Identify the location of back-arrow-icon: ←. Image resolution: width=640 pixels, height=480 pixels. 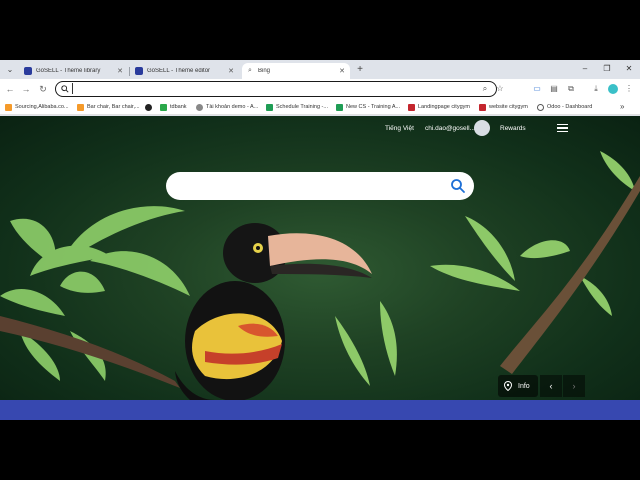
(10, 89).